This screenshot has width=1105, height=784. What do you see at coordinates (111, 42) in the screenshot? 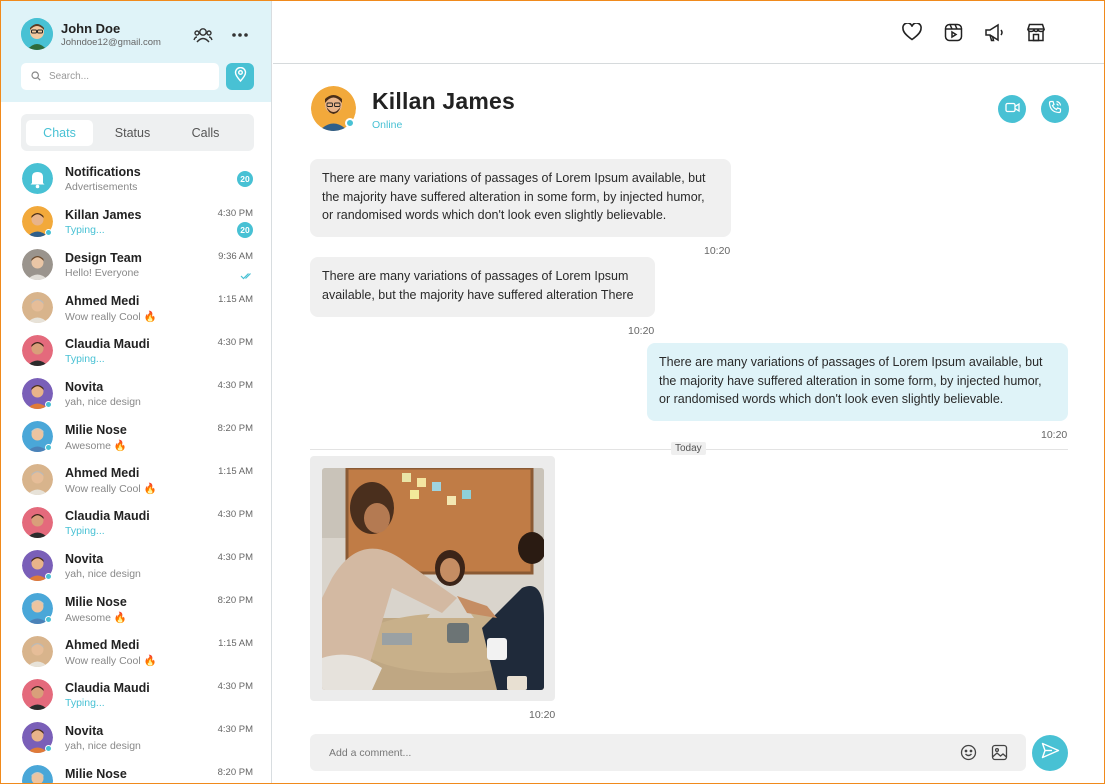
I see `profile-email: Johndoe12@gmail.com` at bounding box center [111, 42].